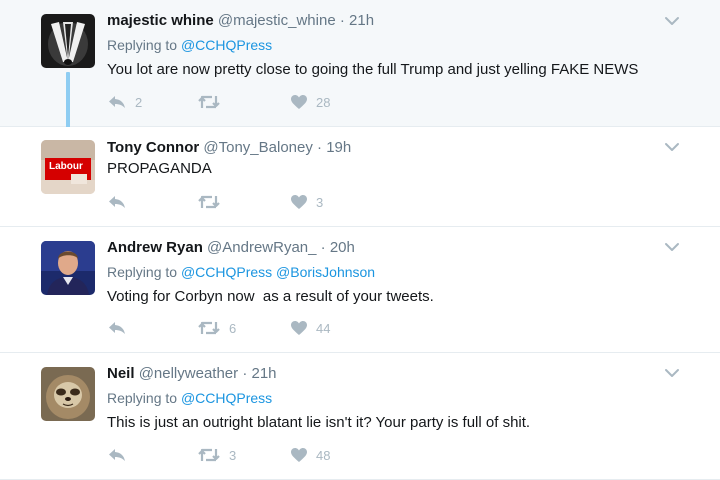 This screenshot has height=480, width=720. I want to click on display-name: Tony Connor, so click(153, 147).